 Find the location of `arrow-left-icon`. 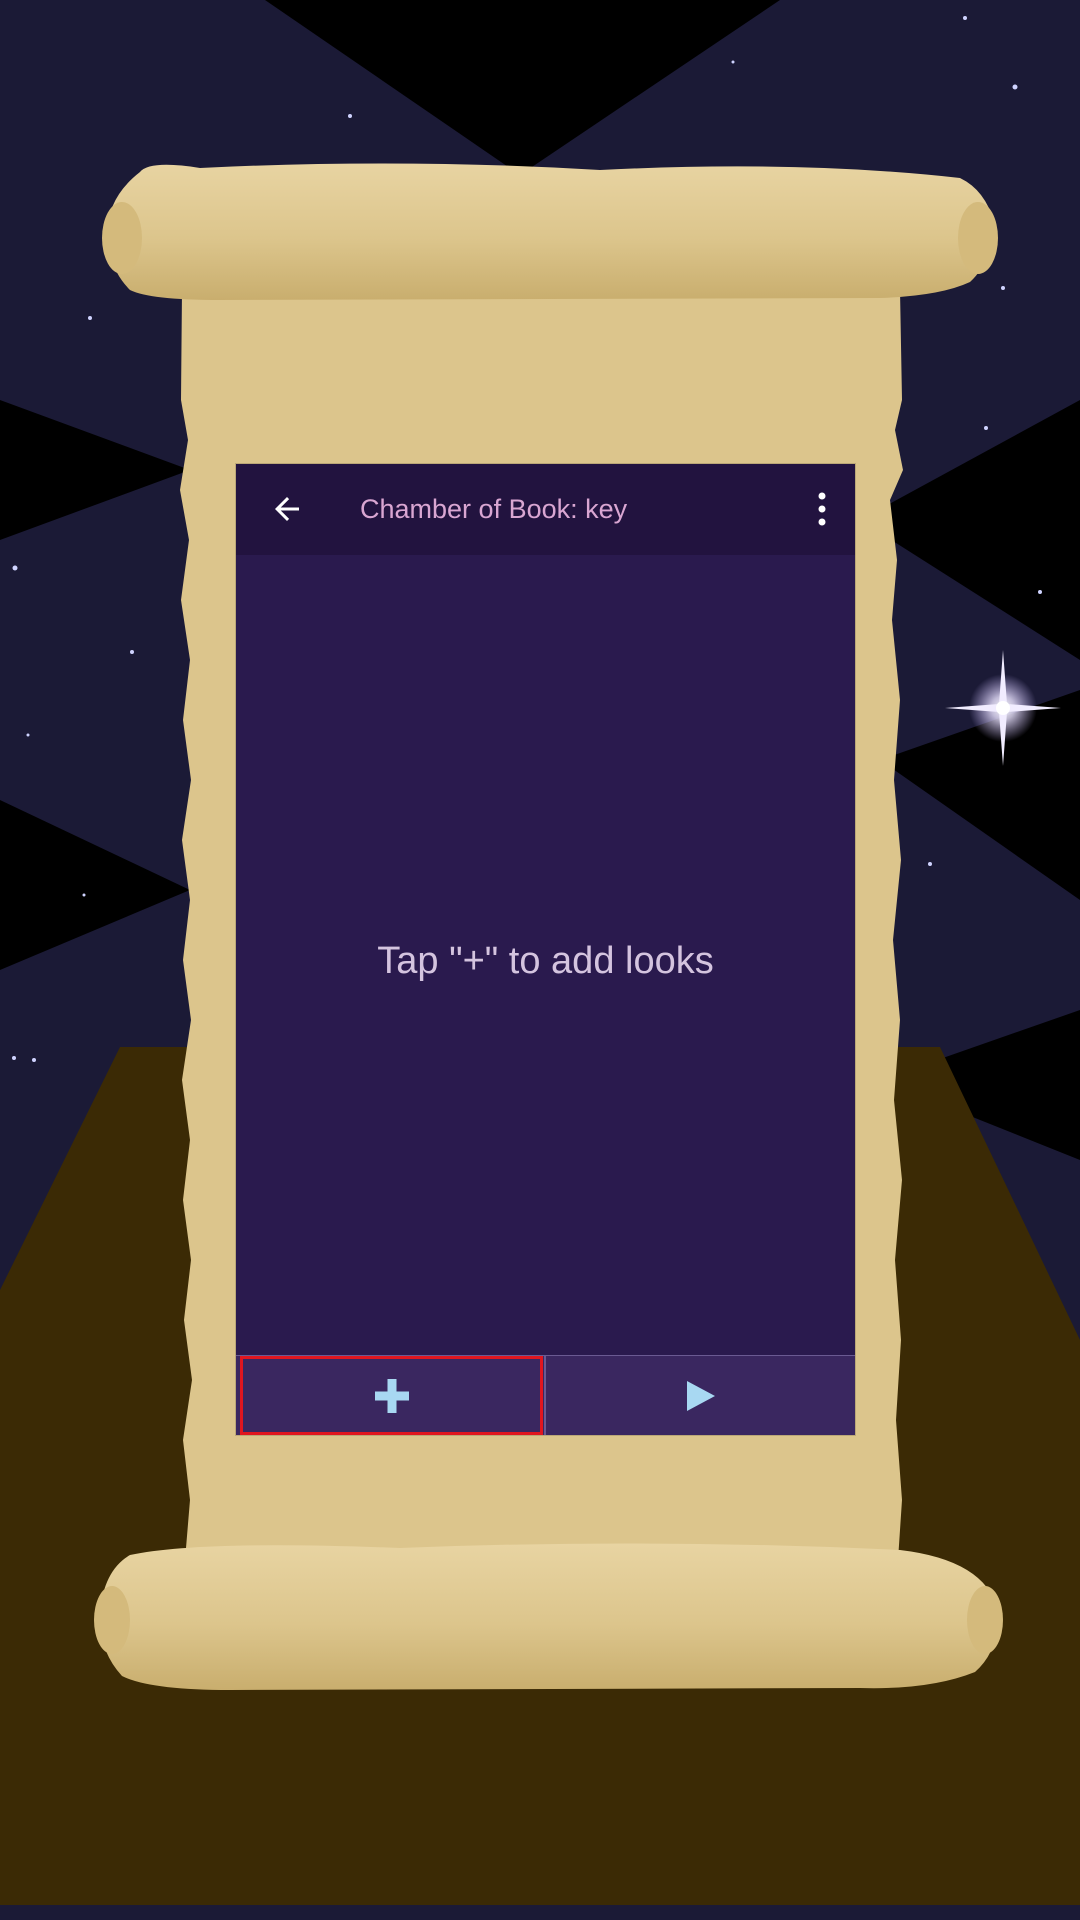

arrow-left-icon is located at coordinates (287, 509).